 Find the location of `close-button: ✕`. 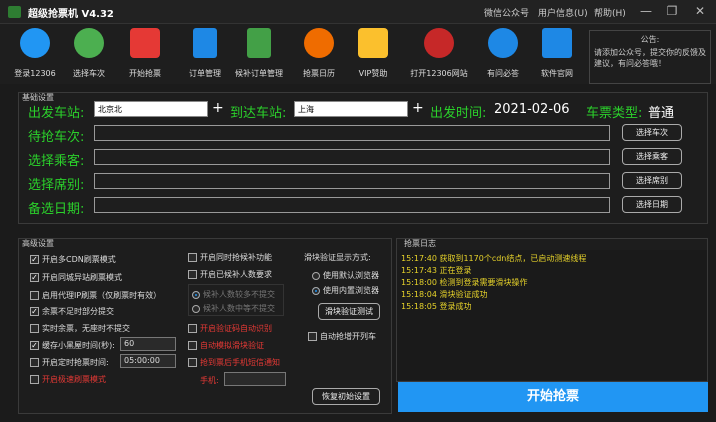

close-button: ✕ is located at coordinates (700, 11).